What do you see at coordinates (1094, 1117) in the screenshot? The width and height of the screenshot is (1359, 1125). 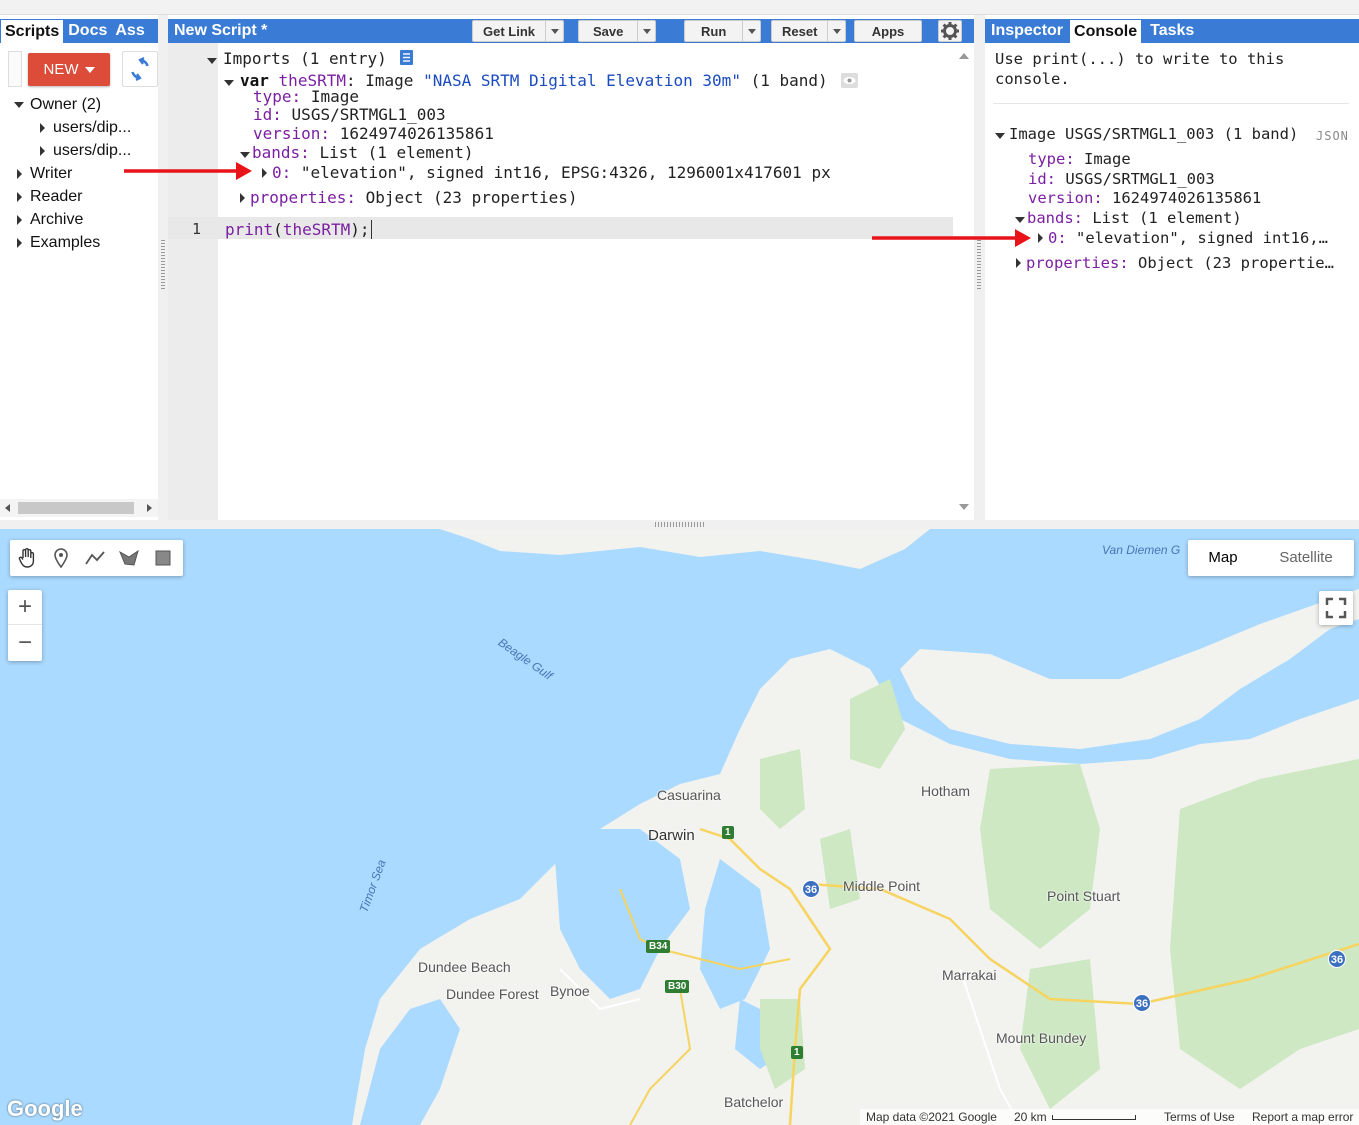 I see `scale-bar` at bounding box center [1094, 1117].